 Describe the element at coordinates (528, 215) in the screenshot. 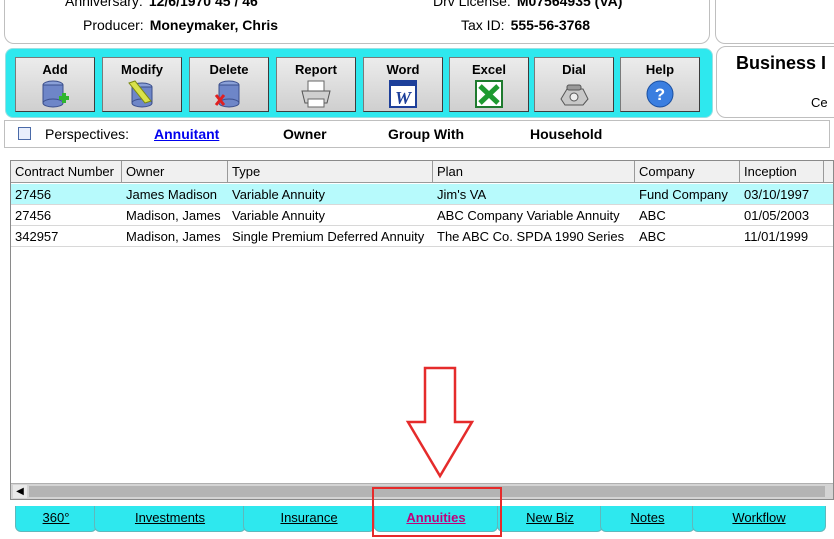

I see `cell-plan: ABC Company Variable Annuity` at that location.